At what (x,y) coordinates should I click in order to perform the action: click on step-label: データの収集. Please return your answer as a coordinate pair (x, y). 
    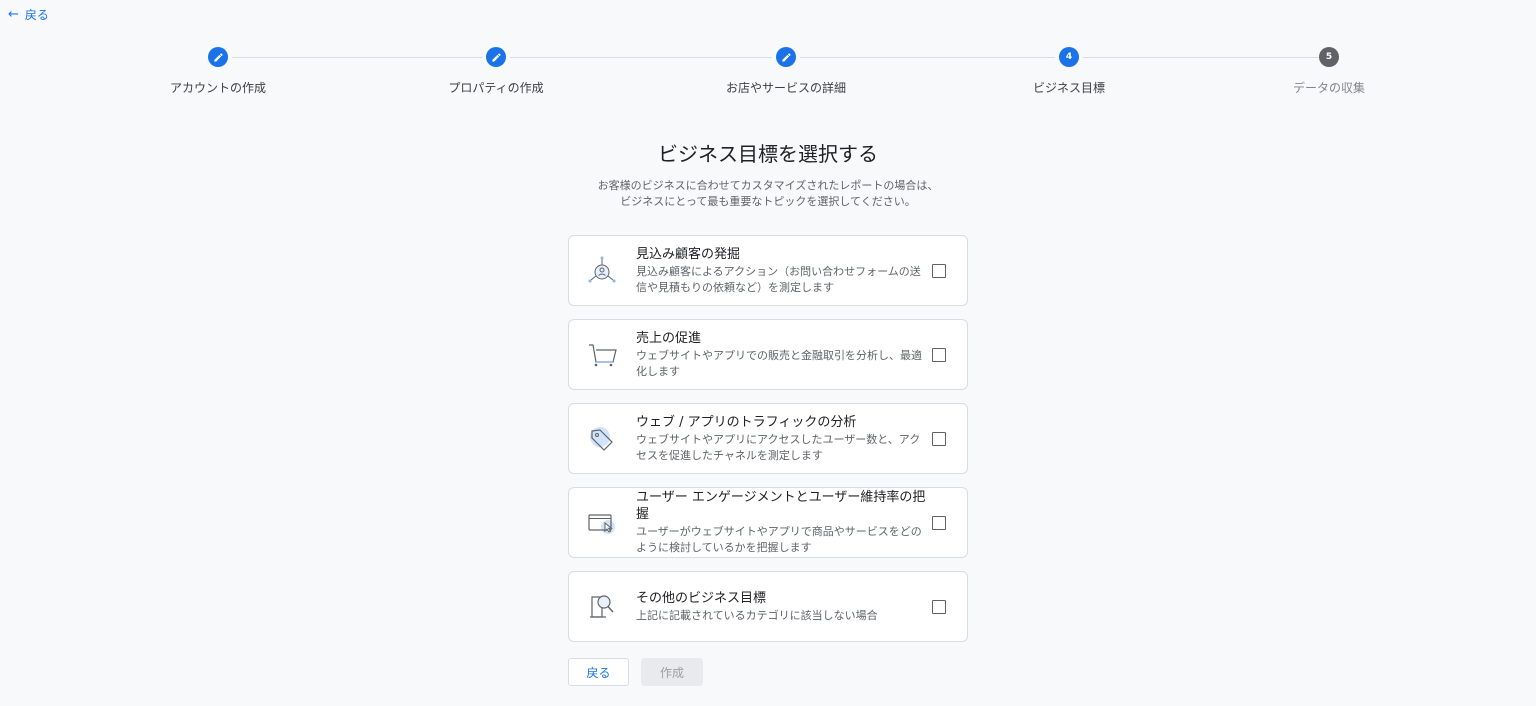
    Looking at the image, I should click on (1328, 88).